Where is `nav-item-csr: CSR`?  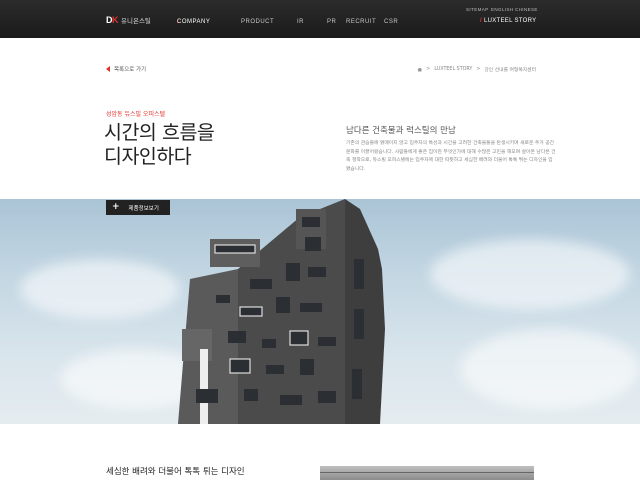 nav-item-csr: CSR is located at coordinates (391, 22).